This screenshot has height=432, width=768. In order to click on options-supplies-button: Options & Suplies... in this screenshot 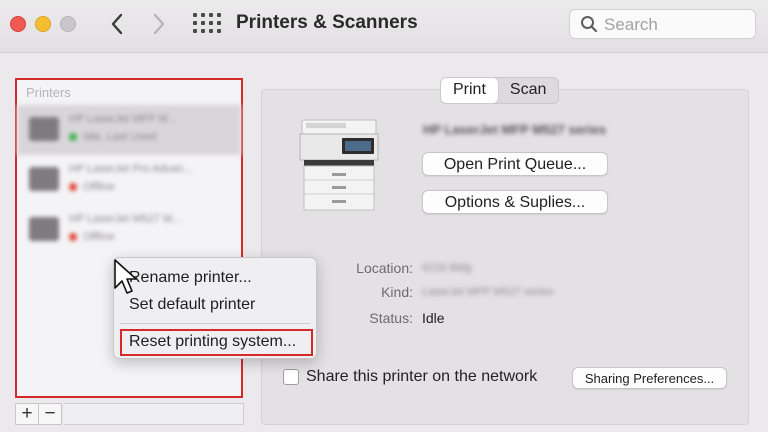, I will do `click(515, 202)`.